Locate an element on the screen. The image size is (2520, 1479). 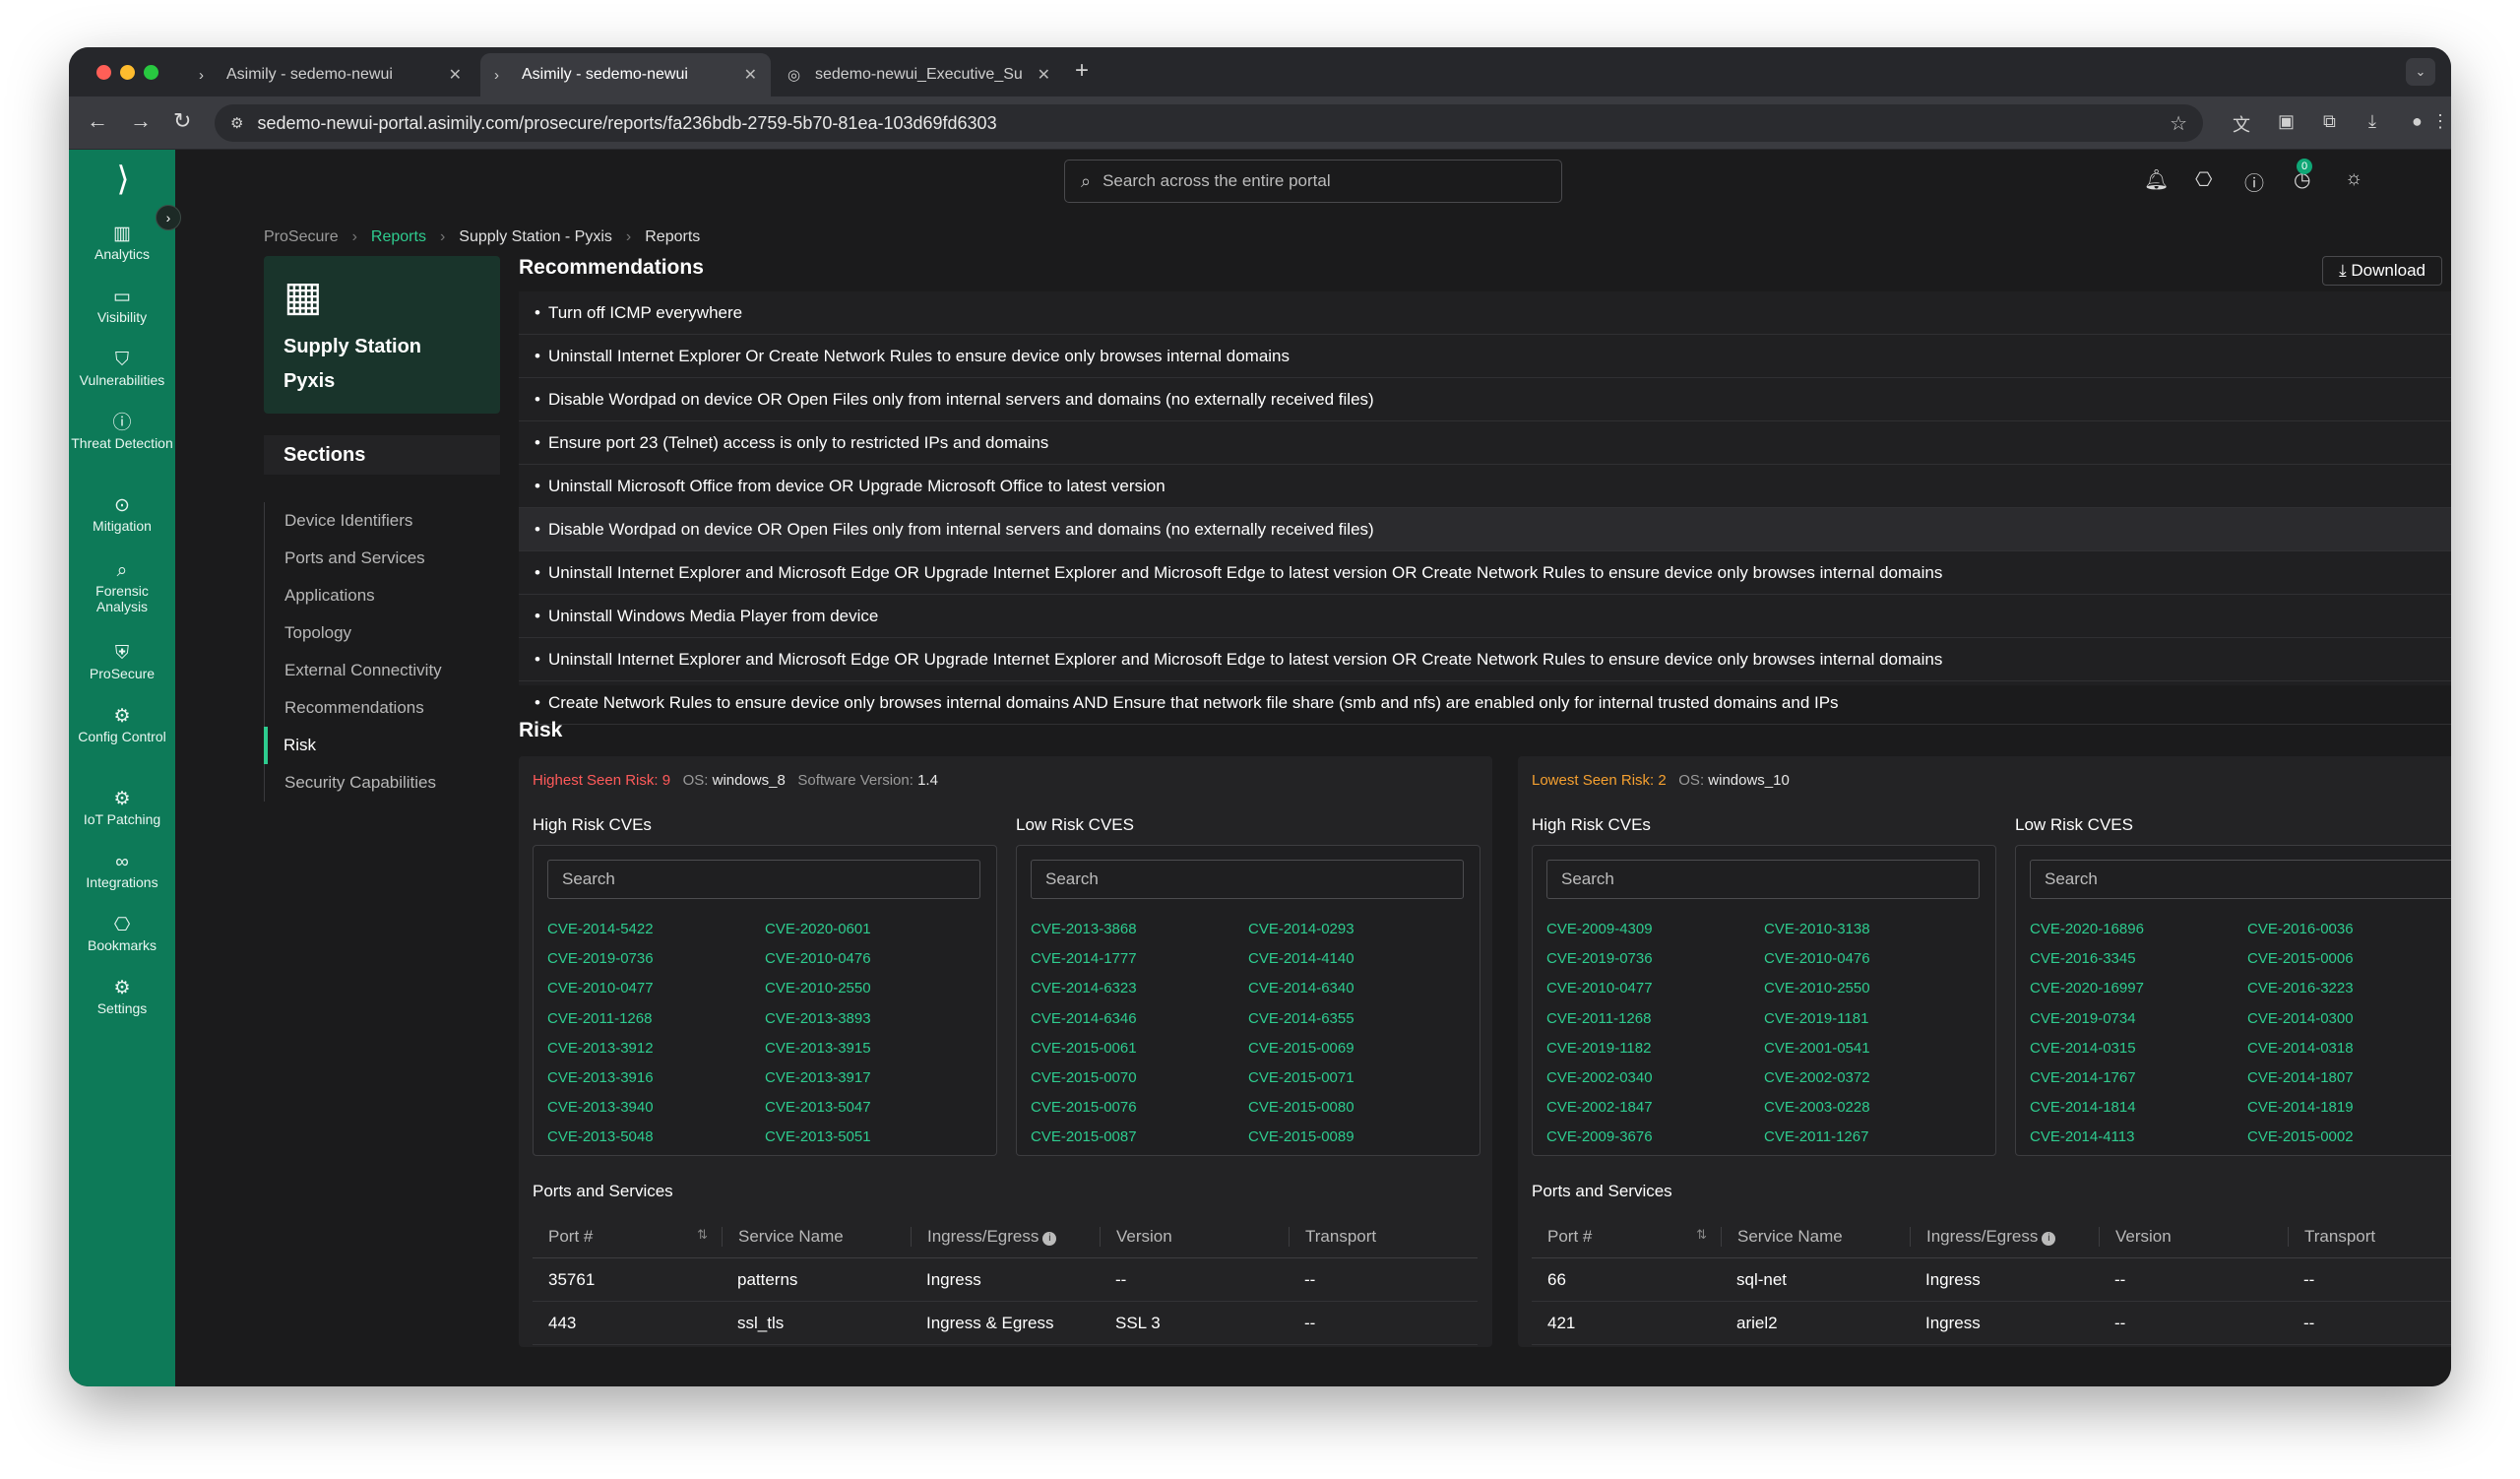
sort-icon: ⇅ is located at coordinates (702, 1235).